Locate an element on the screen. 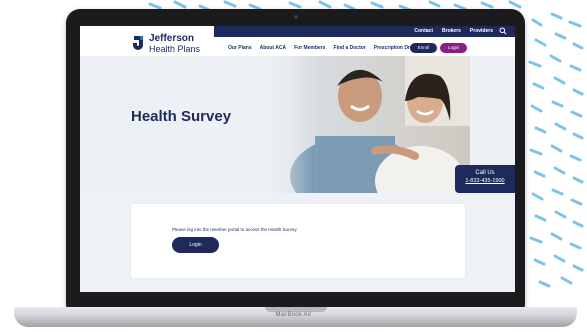 The height and width of the screenshot is (332, 587). nav-about-aca: About ACA is located at coordinates (273, 48).